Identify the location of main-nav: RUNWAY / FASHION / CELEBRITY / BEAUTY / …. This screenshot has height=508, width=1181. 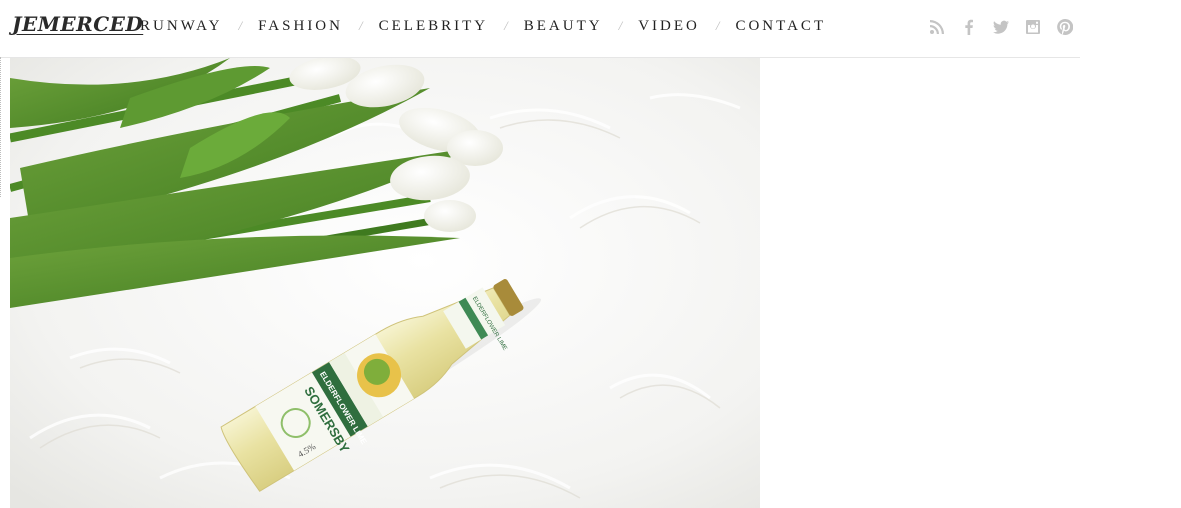
(483, 26).